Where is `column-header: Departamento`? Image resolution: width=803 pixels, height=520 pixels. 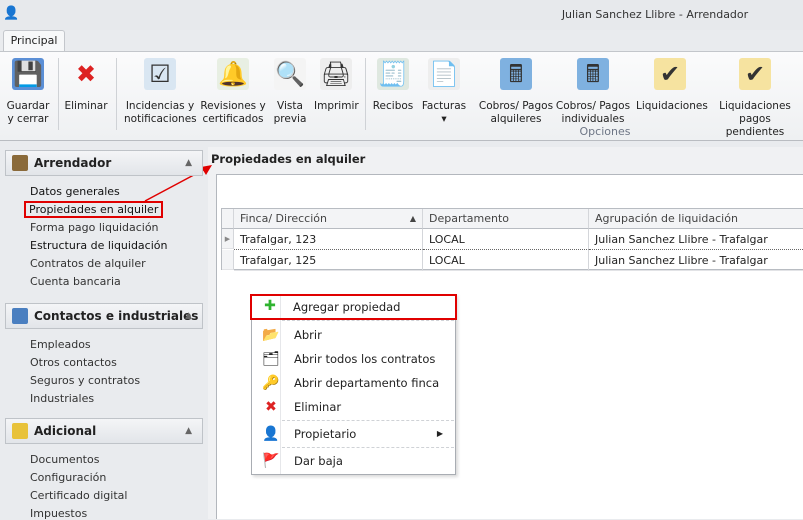 column-header: Departamento is located at coordinates (506, 219).